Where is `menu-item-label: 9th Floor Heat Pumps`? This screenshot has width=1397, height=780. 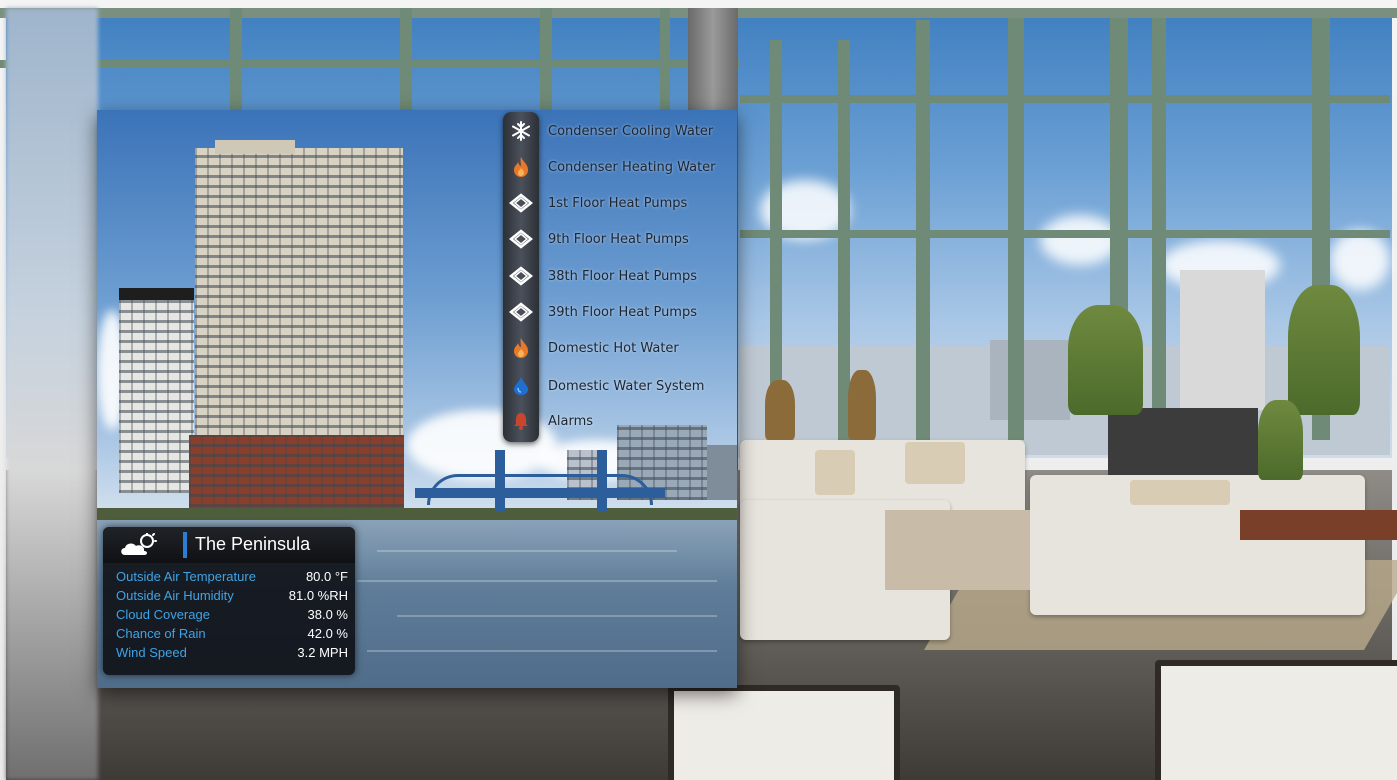
menu-item-label: 9th Floor Heat Pumps is located at coordinates (618, 239).